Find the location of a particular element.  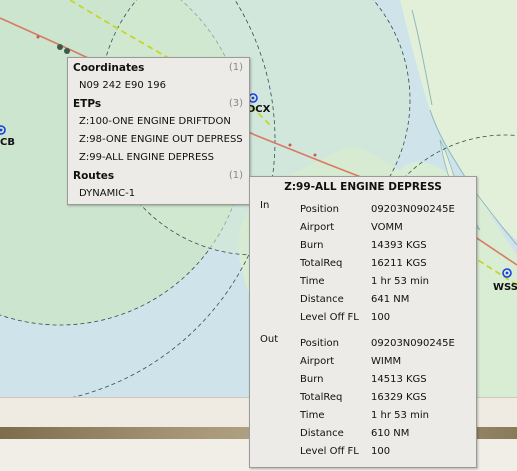

out-value: 100 is located at coordinates (381, 451).